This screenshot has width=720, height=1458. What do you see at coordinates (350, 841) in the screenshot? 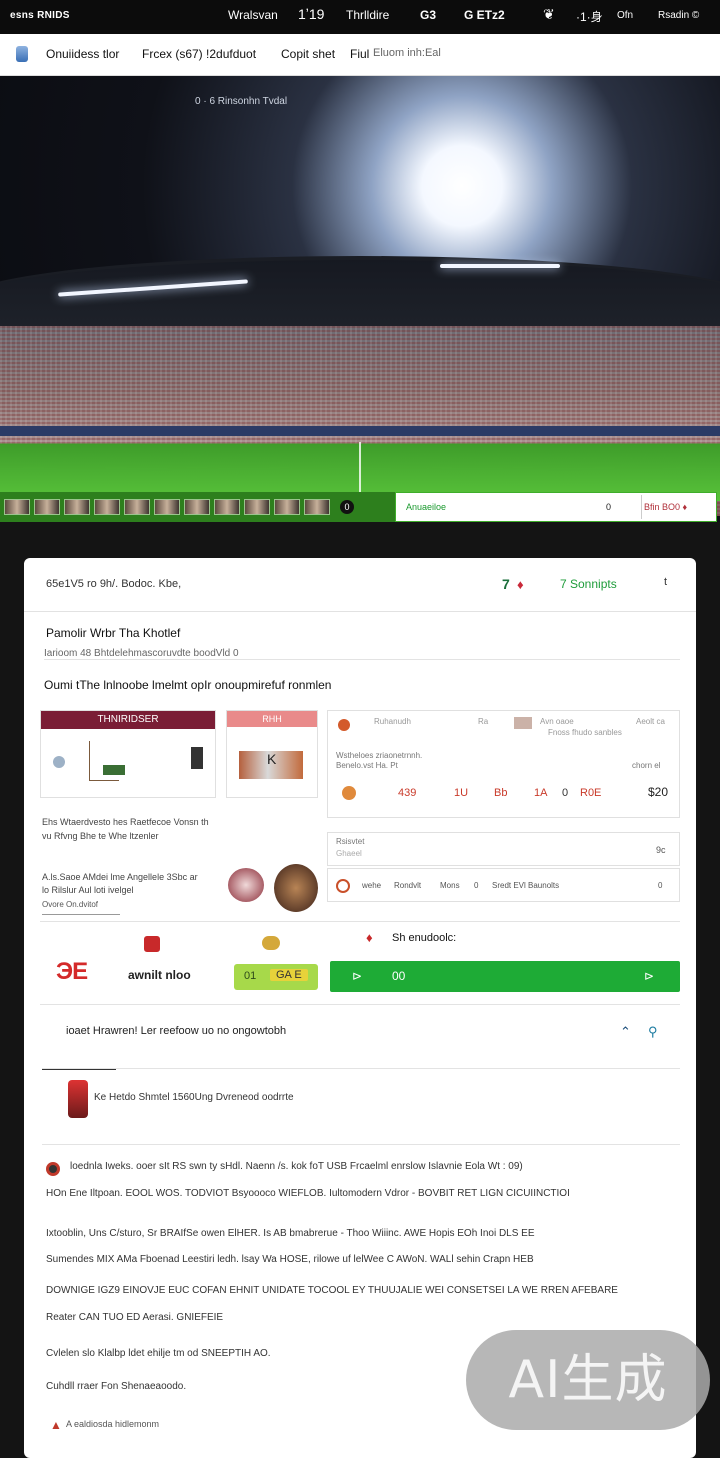
I see `input-label: Rsisvtet` at bounding box center [350, 841].